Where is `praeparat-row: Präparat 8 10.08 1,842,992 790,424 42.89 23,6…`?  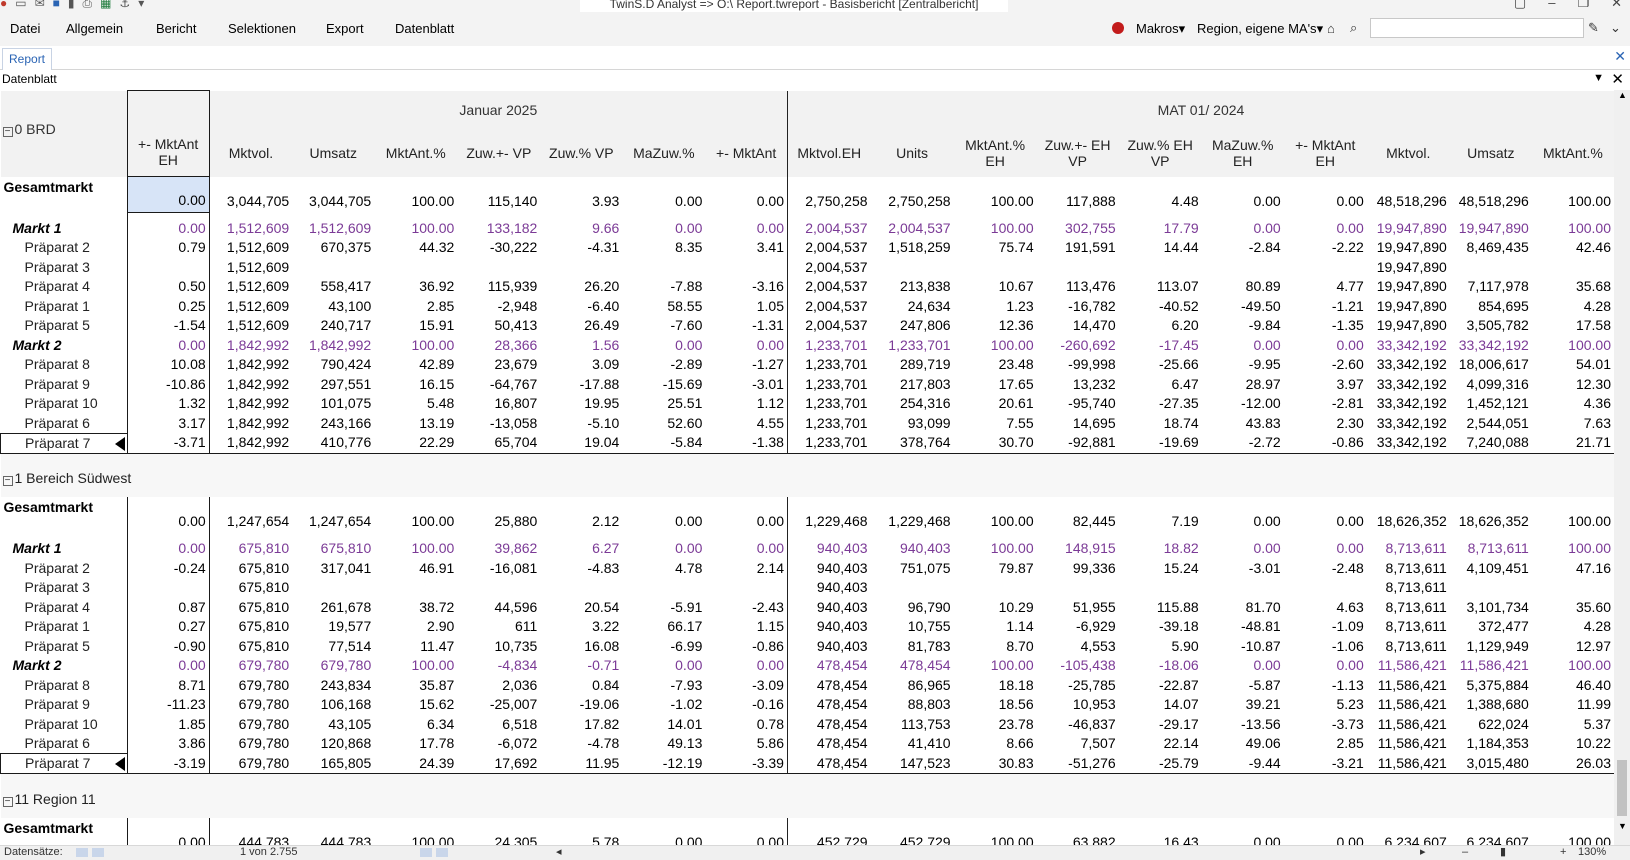 praeparat-row: Präparat 8 10.08 1,842,992 790,424 42.89 23,6… is located at coordinates (808, 365).